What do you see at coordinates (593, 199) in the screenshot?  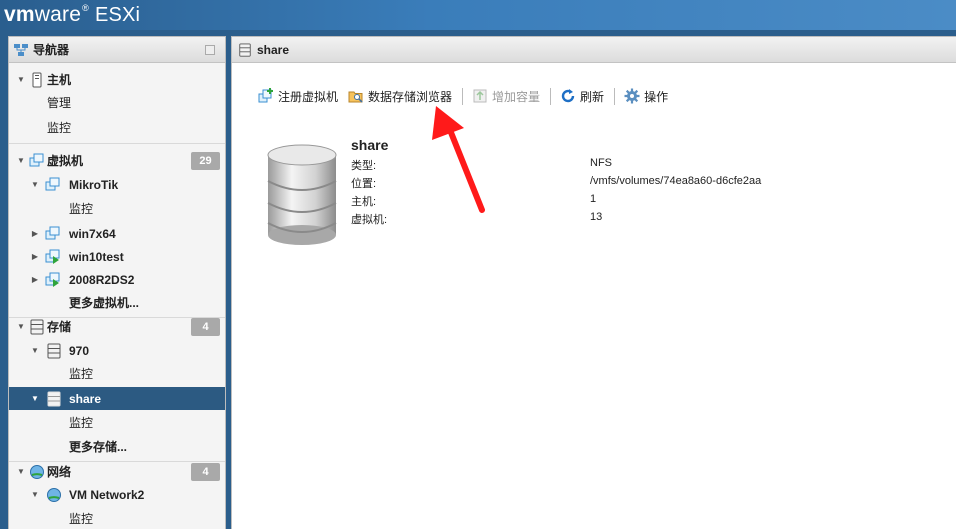 I see `hosts-value: 1` at bounding box center [593, 199].